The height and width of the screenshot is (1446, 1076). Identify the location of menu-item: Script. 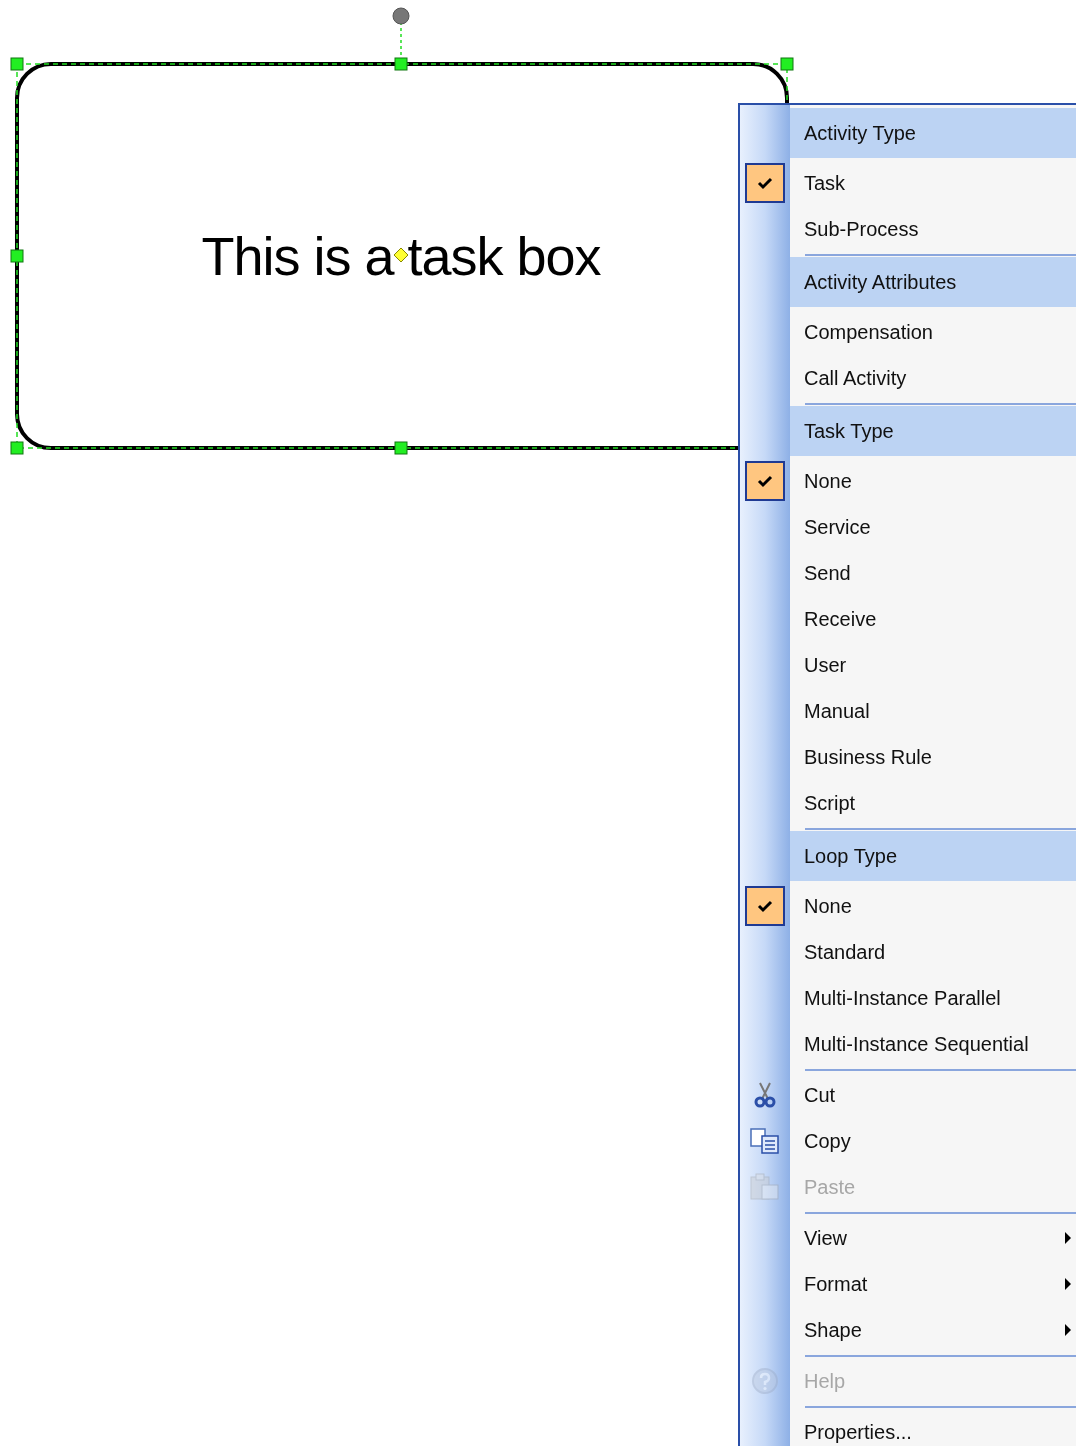
(908, 803).